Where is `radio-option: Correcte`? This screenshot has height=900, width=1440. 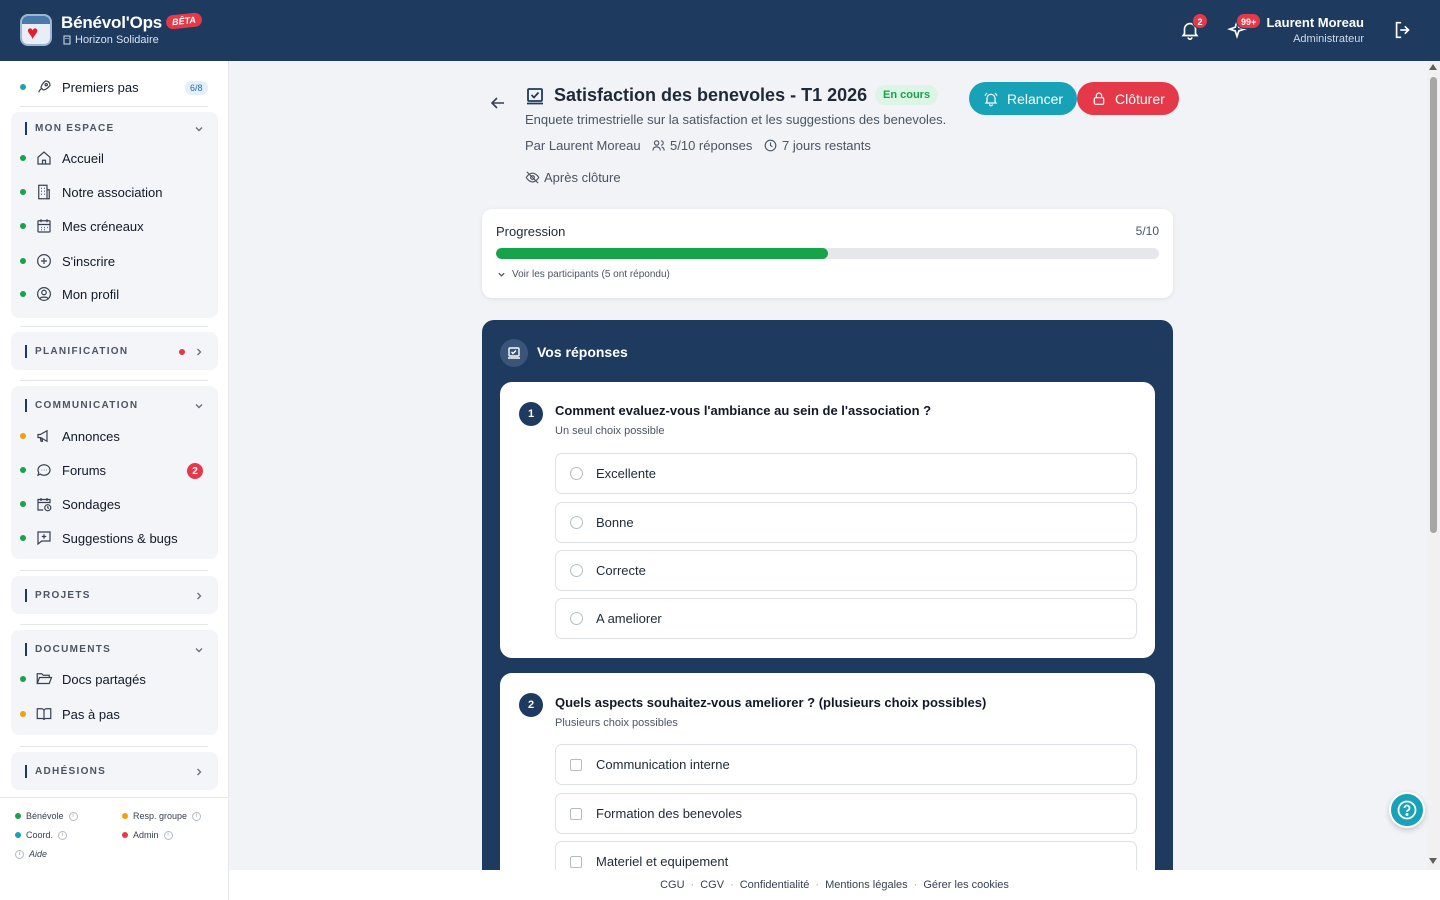 radio-option: Correcte is located at coordinates (846, 570).